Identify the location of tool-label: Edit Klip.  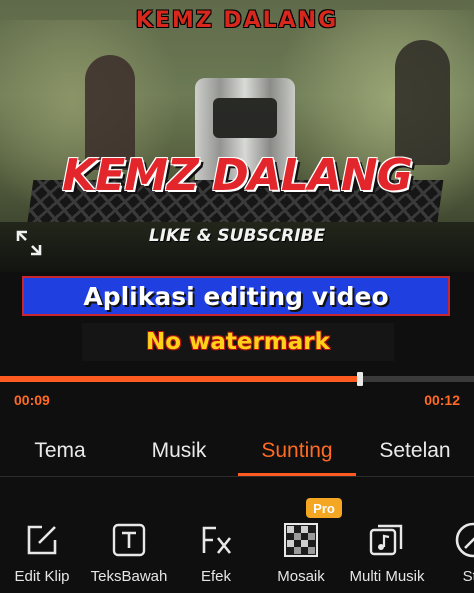
(42, 576).